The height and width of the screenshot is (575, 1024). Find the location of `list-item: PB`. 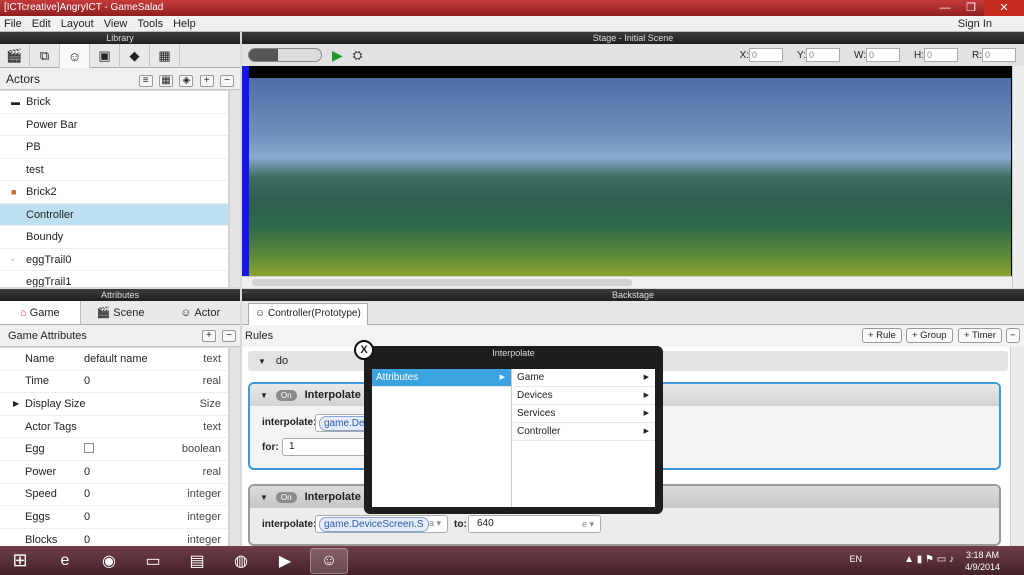

list-item: PB is located at coordinates (114, 147).